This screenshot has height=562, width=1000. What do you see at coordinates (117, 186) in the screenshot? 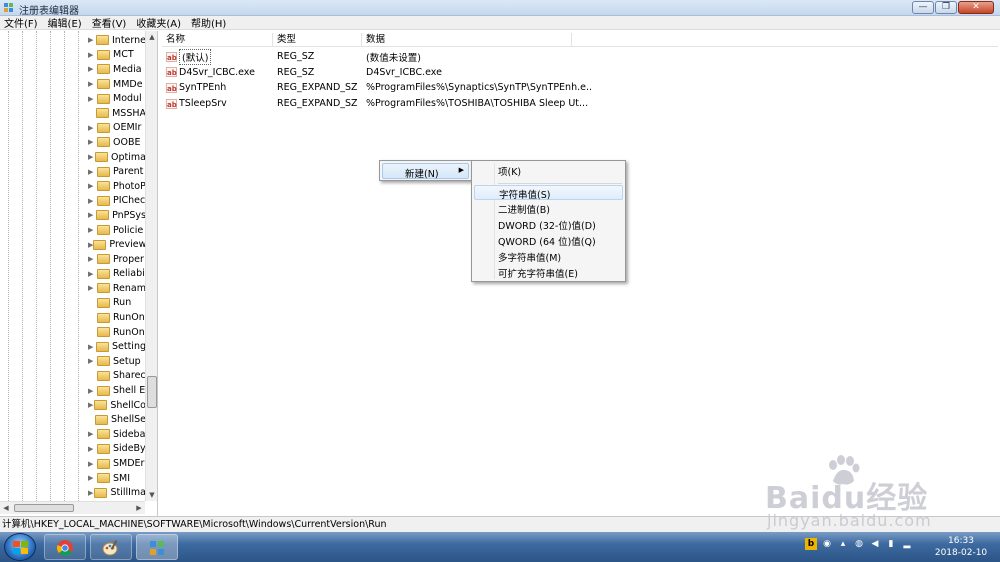
I see `tree-item: ▶ PhotoP` at bounding box center [117, 186].